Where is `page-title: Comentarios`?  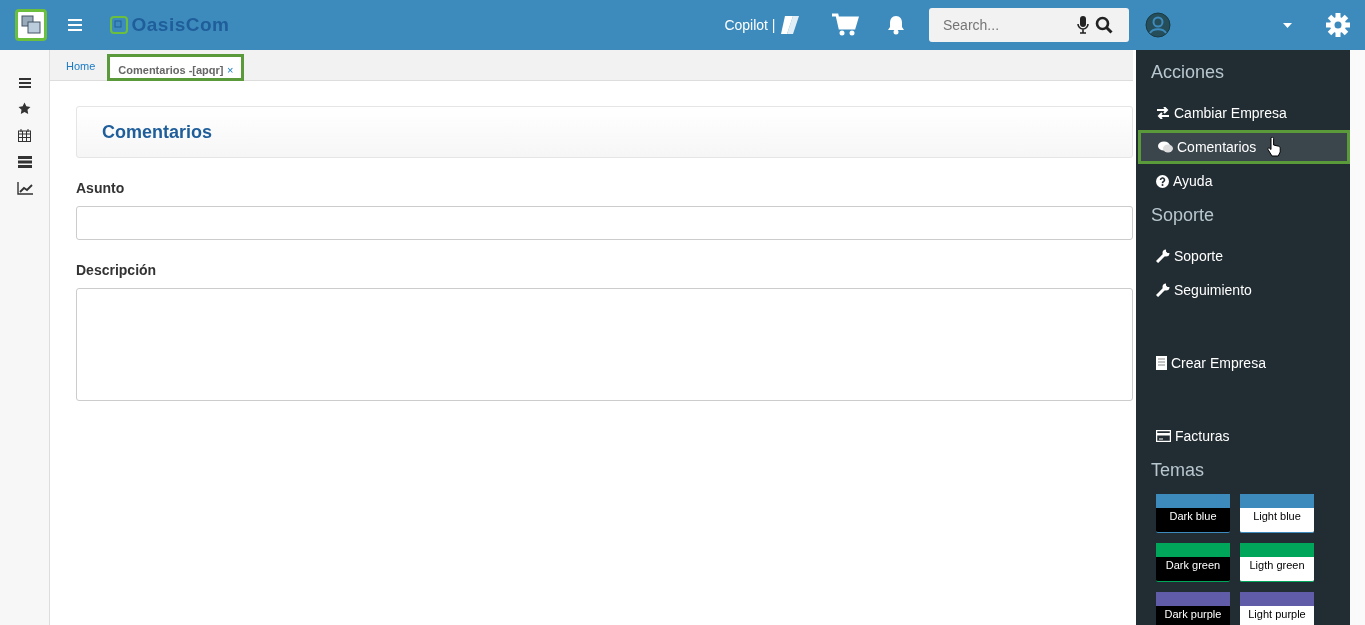 page-title: Comentarios is located at coordinates (157, 132).